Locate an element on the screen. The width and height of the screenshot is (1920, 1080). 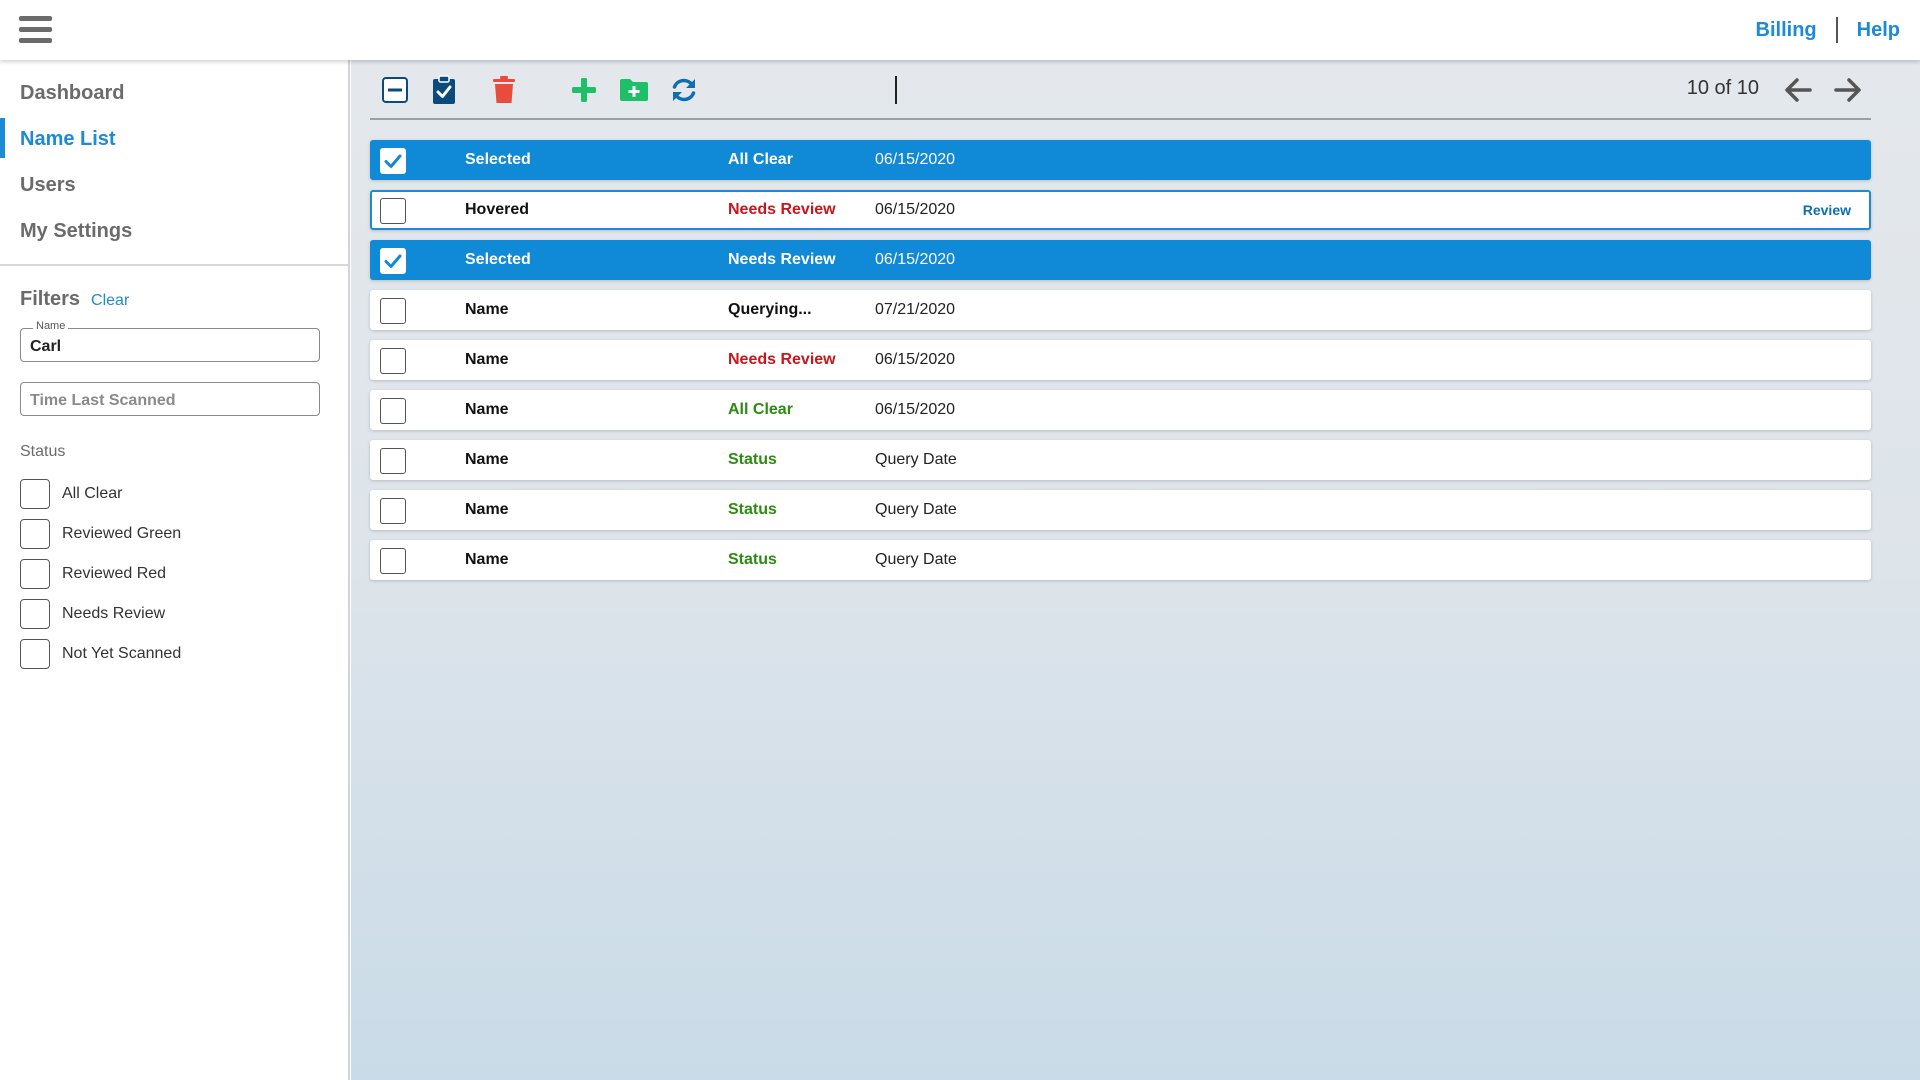
table-row: Name Querying... 07/21/2020 is located at coordinates (1120, 310).